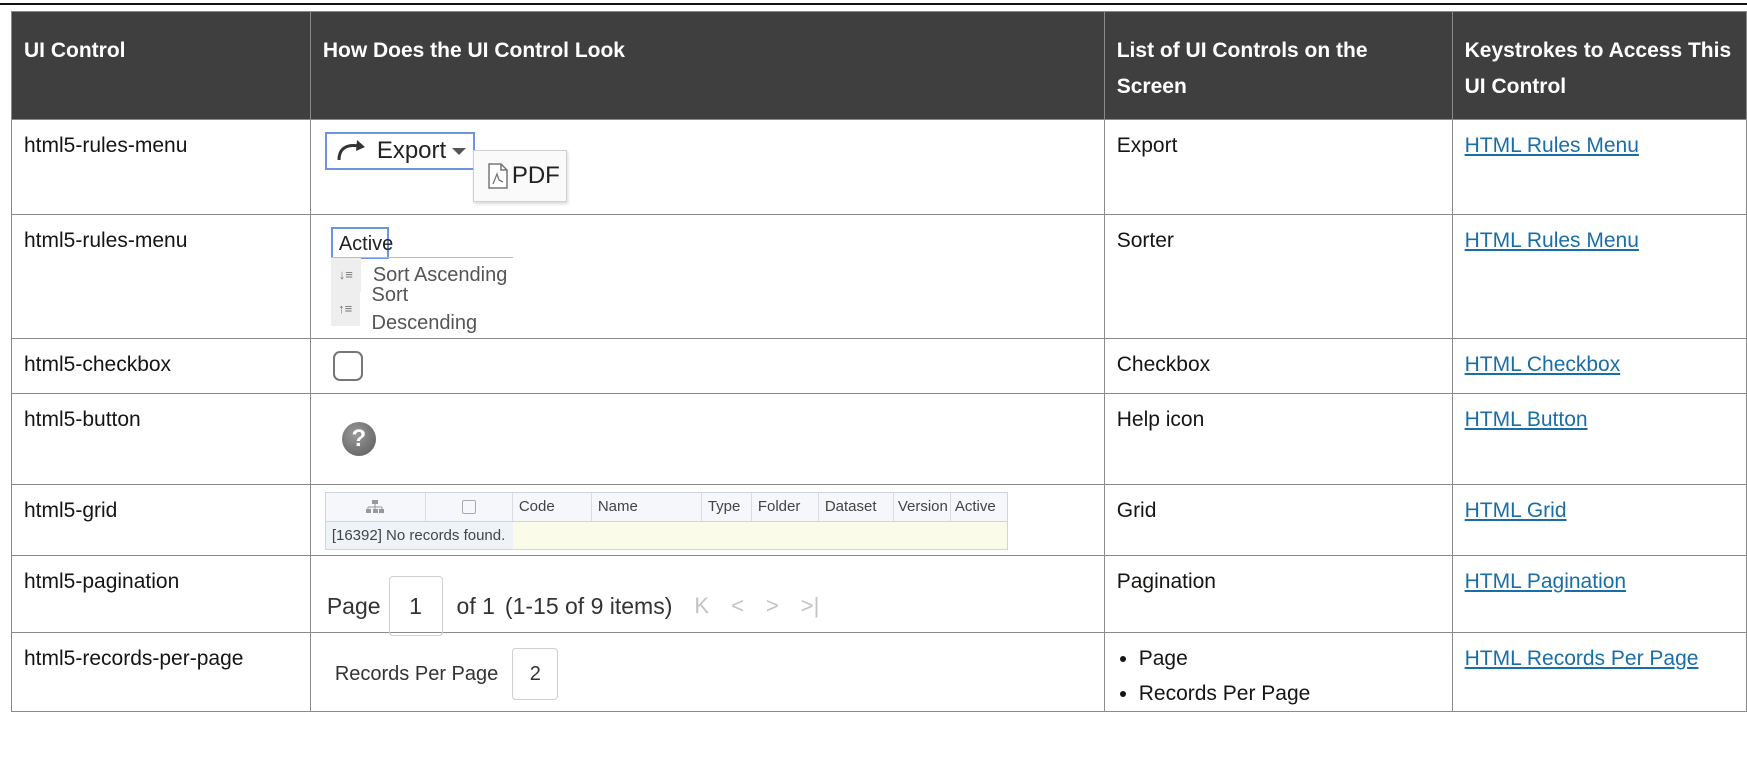  Describe the element at coordinates (415, 606) in the screenshot. I see `page-input: 1` at that location.